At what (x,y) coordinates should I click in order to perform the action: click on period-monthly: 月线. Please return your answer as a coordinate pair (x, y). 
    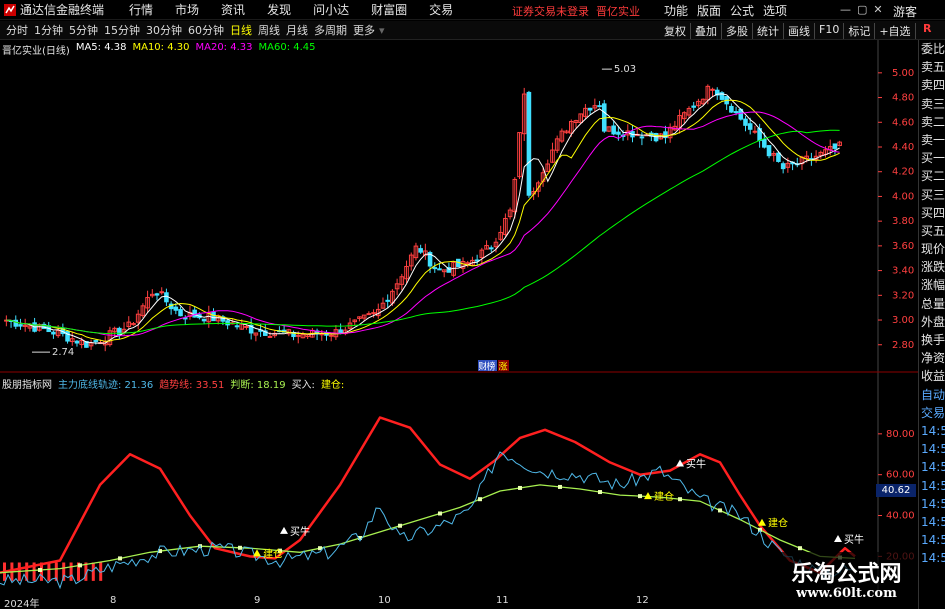
    Looking at the image, I should click on (297, 30).